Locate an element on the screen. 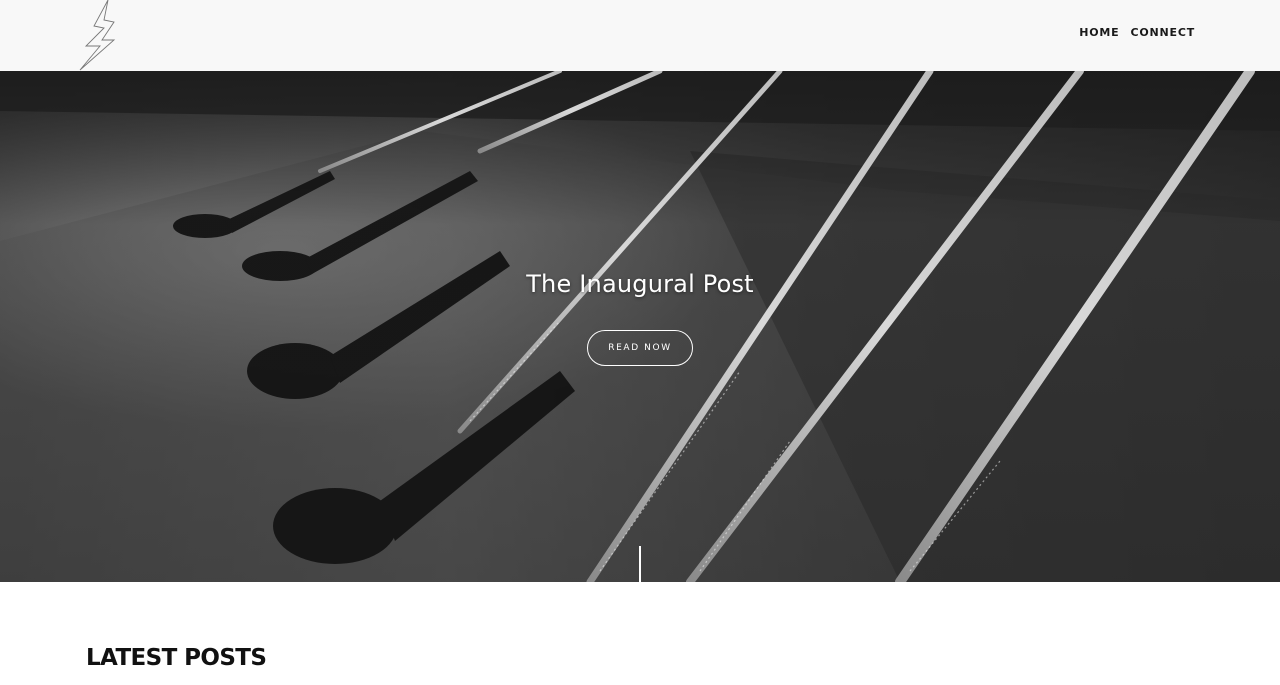 This screenshot has width=1280, height=685. hero-title: The Inaugural Post is located at coordinates (640, 284).